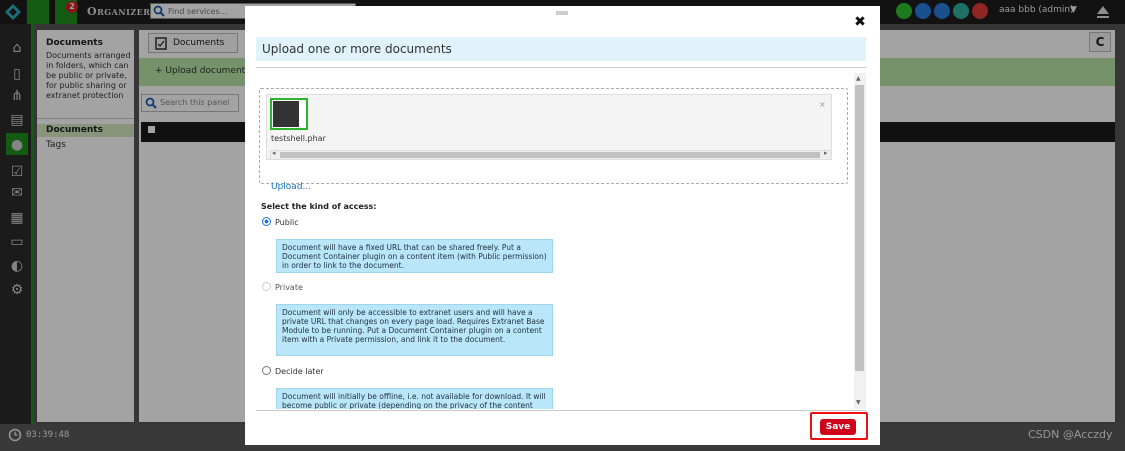  Describe the element at coordinates (826, 153) in the screenshot. I see `scroll-right-icon: ▸` at that location.